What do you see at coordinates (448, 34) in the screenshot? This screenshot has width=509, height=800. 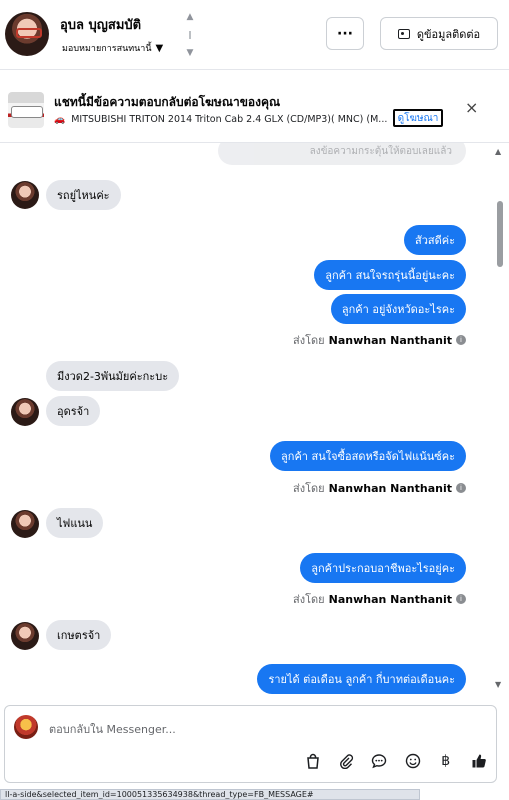 I see `view-contact-label: ดูข้อมูลติดต่อ` at bounding box center [448, 34].